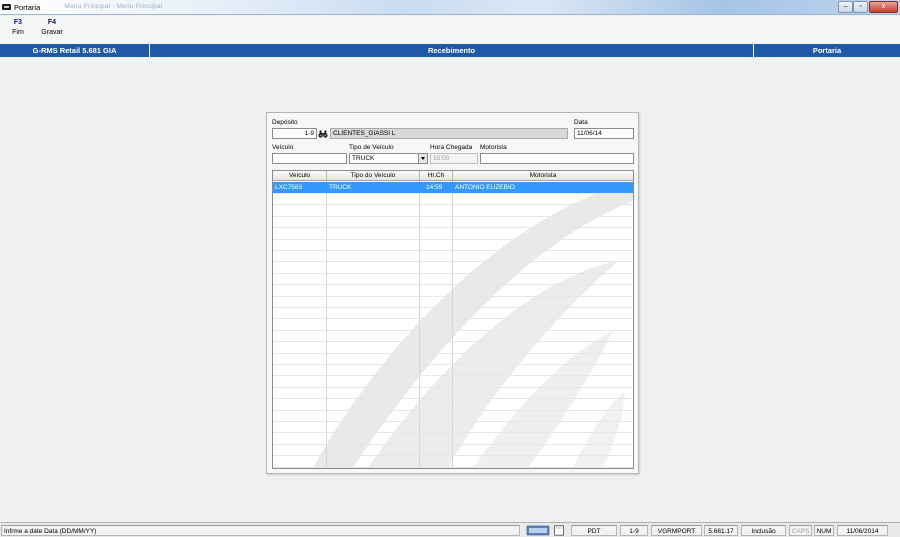 The width and height of the screenshot is (900, 537). I want to click on cell-motorista: ANTONIO EUZEBIO, so click(485, 187).